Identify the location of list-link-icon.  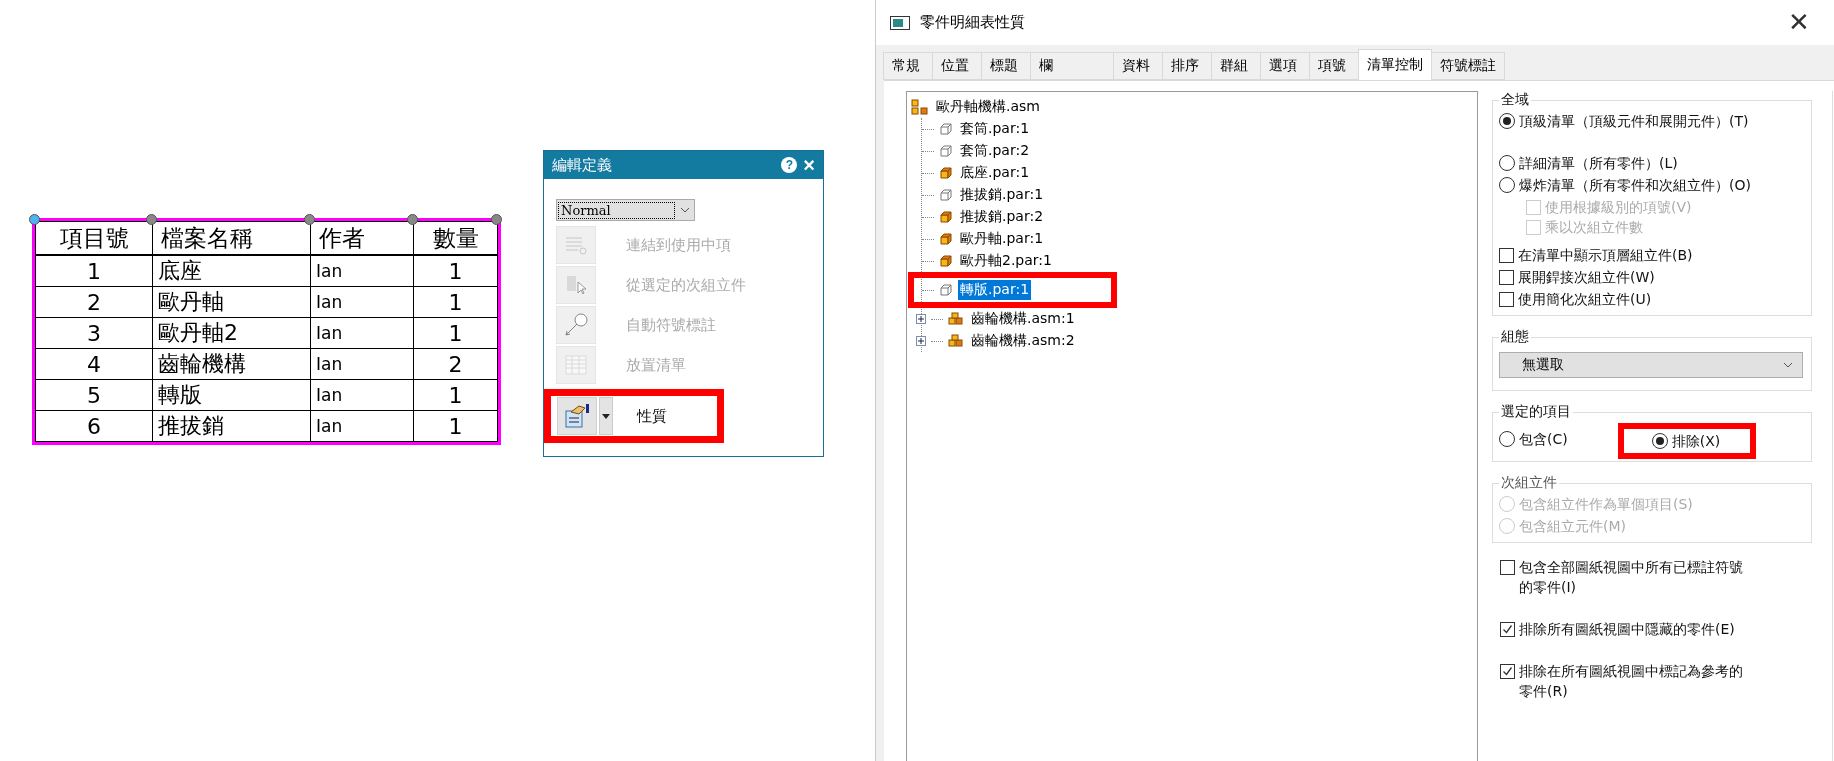
(576, 245).